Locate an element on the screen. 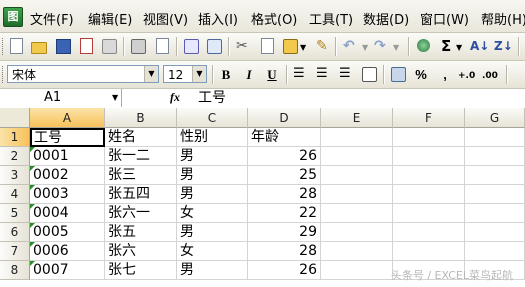  increase-decimal-icon: +.0 is located at coordinates (466, 76).